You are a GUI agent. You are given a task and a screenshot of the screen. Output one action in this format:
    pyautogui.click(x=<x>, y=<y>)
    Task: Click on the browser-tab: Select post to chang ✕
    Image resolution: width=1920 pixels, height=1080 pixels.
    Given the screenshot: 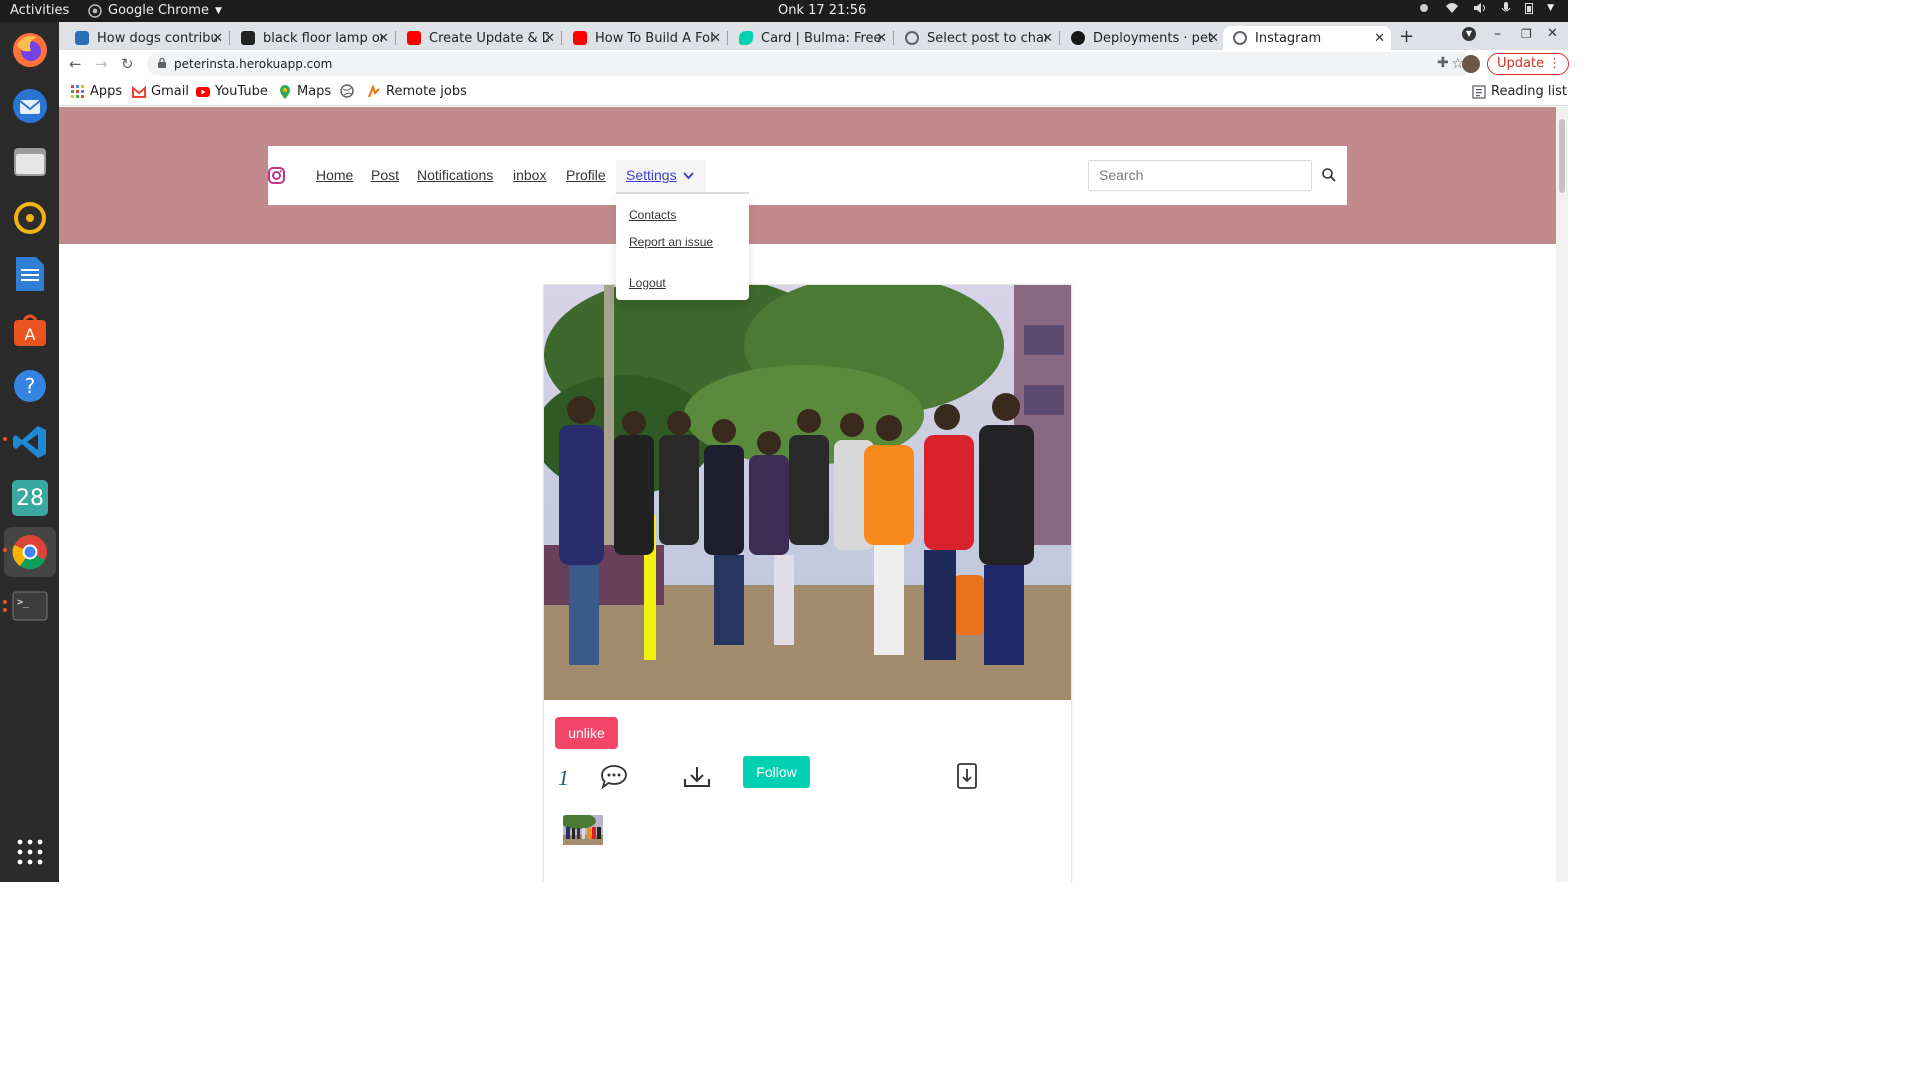 What is the action you would take?
    pyautogui.click(x=977, y=38)
    